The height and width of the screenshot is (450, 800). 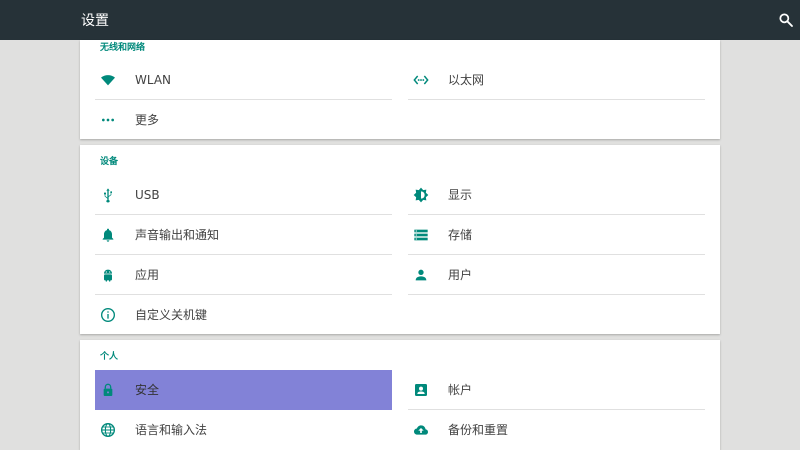 What do you see at coordinates (556, 430) in the screenshot?
I see `settings-item-backup: 备份和重置` at bounding box center [556, 430].